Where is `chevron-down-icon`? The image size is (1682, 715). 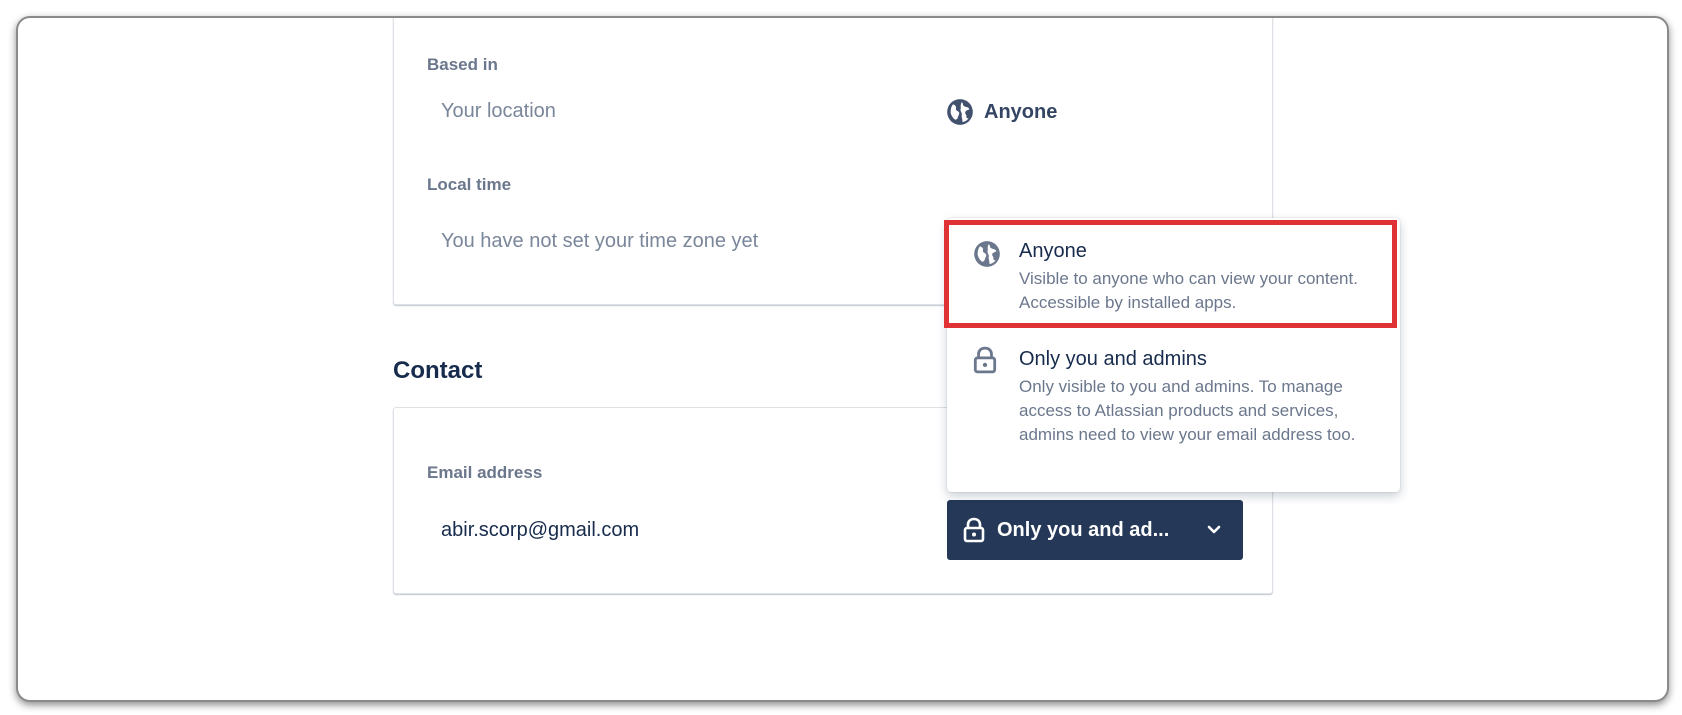
chevron-down-icon is located at coordinates (1214, 529).